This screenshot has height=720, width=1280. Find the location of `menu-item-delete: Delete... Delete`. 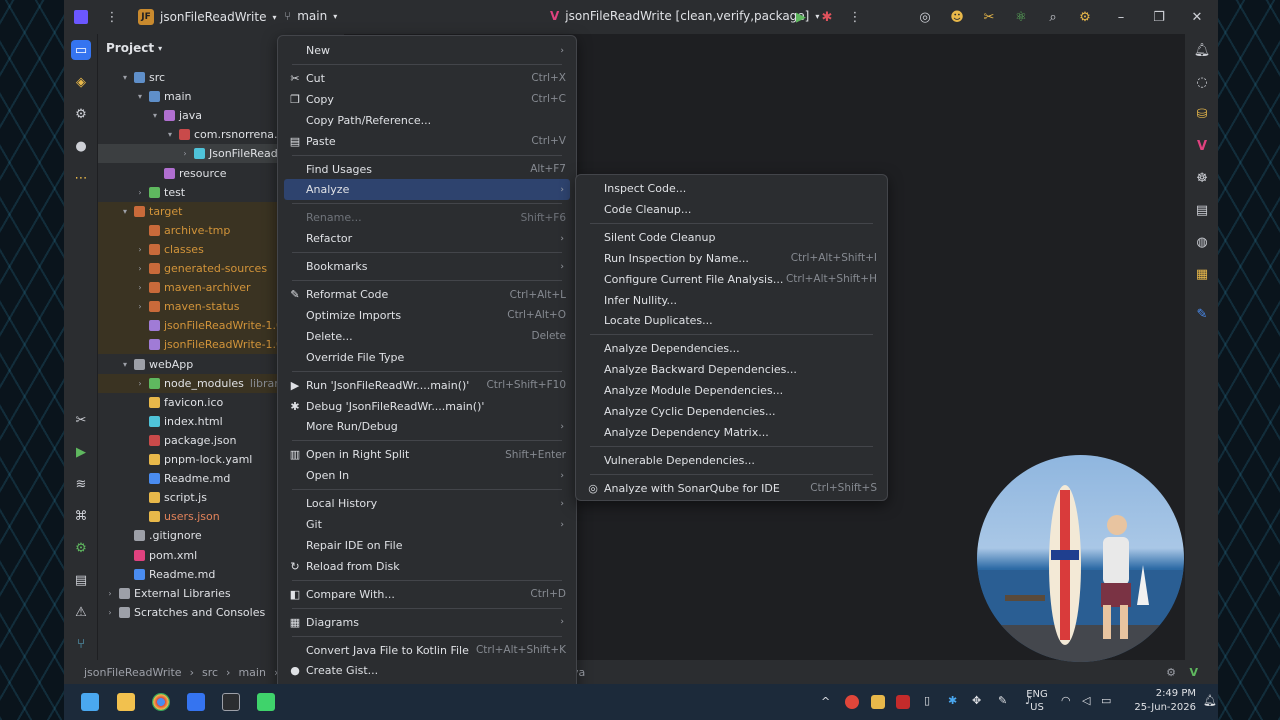

menu-item-delete: Delete... Delete is located at coordinates (427, 336).